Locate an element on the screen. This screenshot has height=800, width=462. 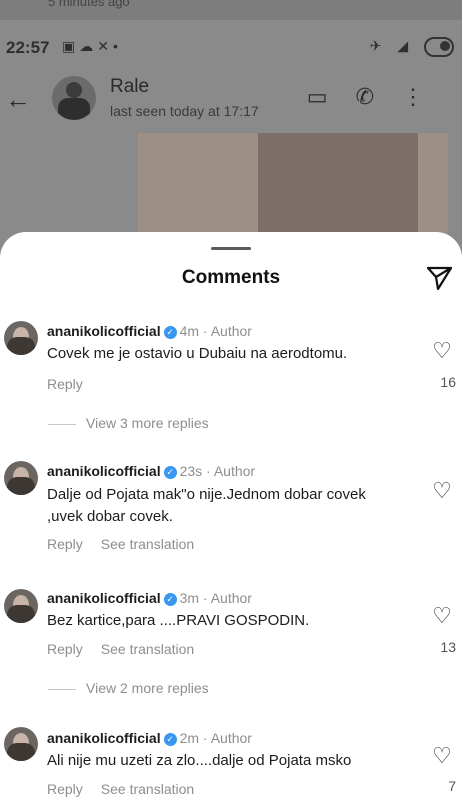
system-icons: ✈ ◢ is located at coordinates (412, 47).